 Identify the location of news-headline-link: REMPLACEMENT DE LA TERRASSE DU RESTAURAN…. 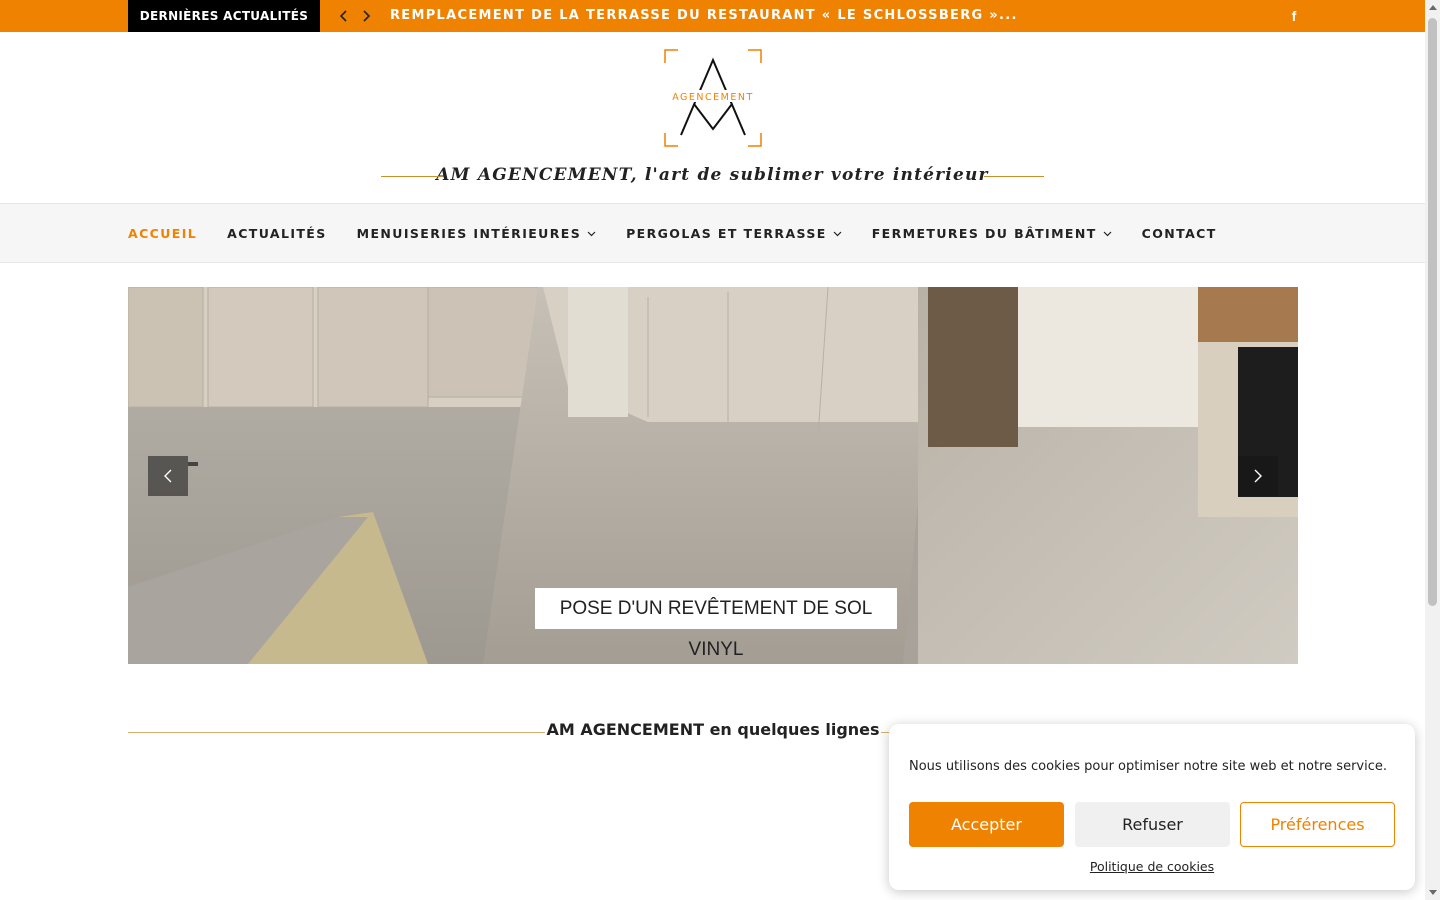
(704, 16).